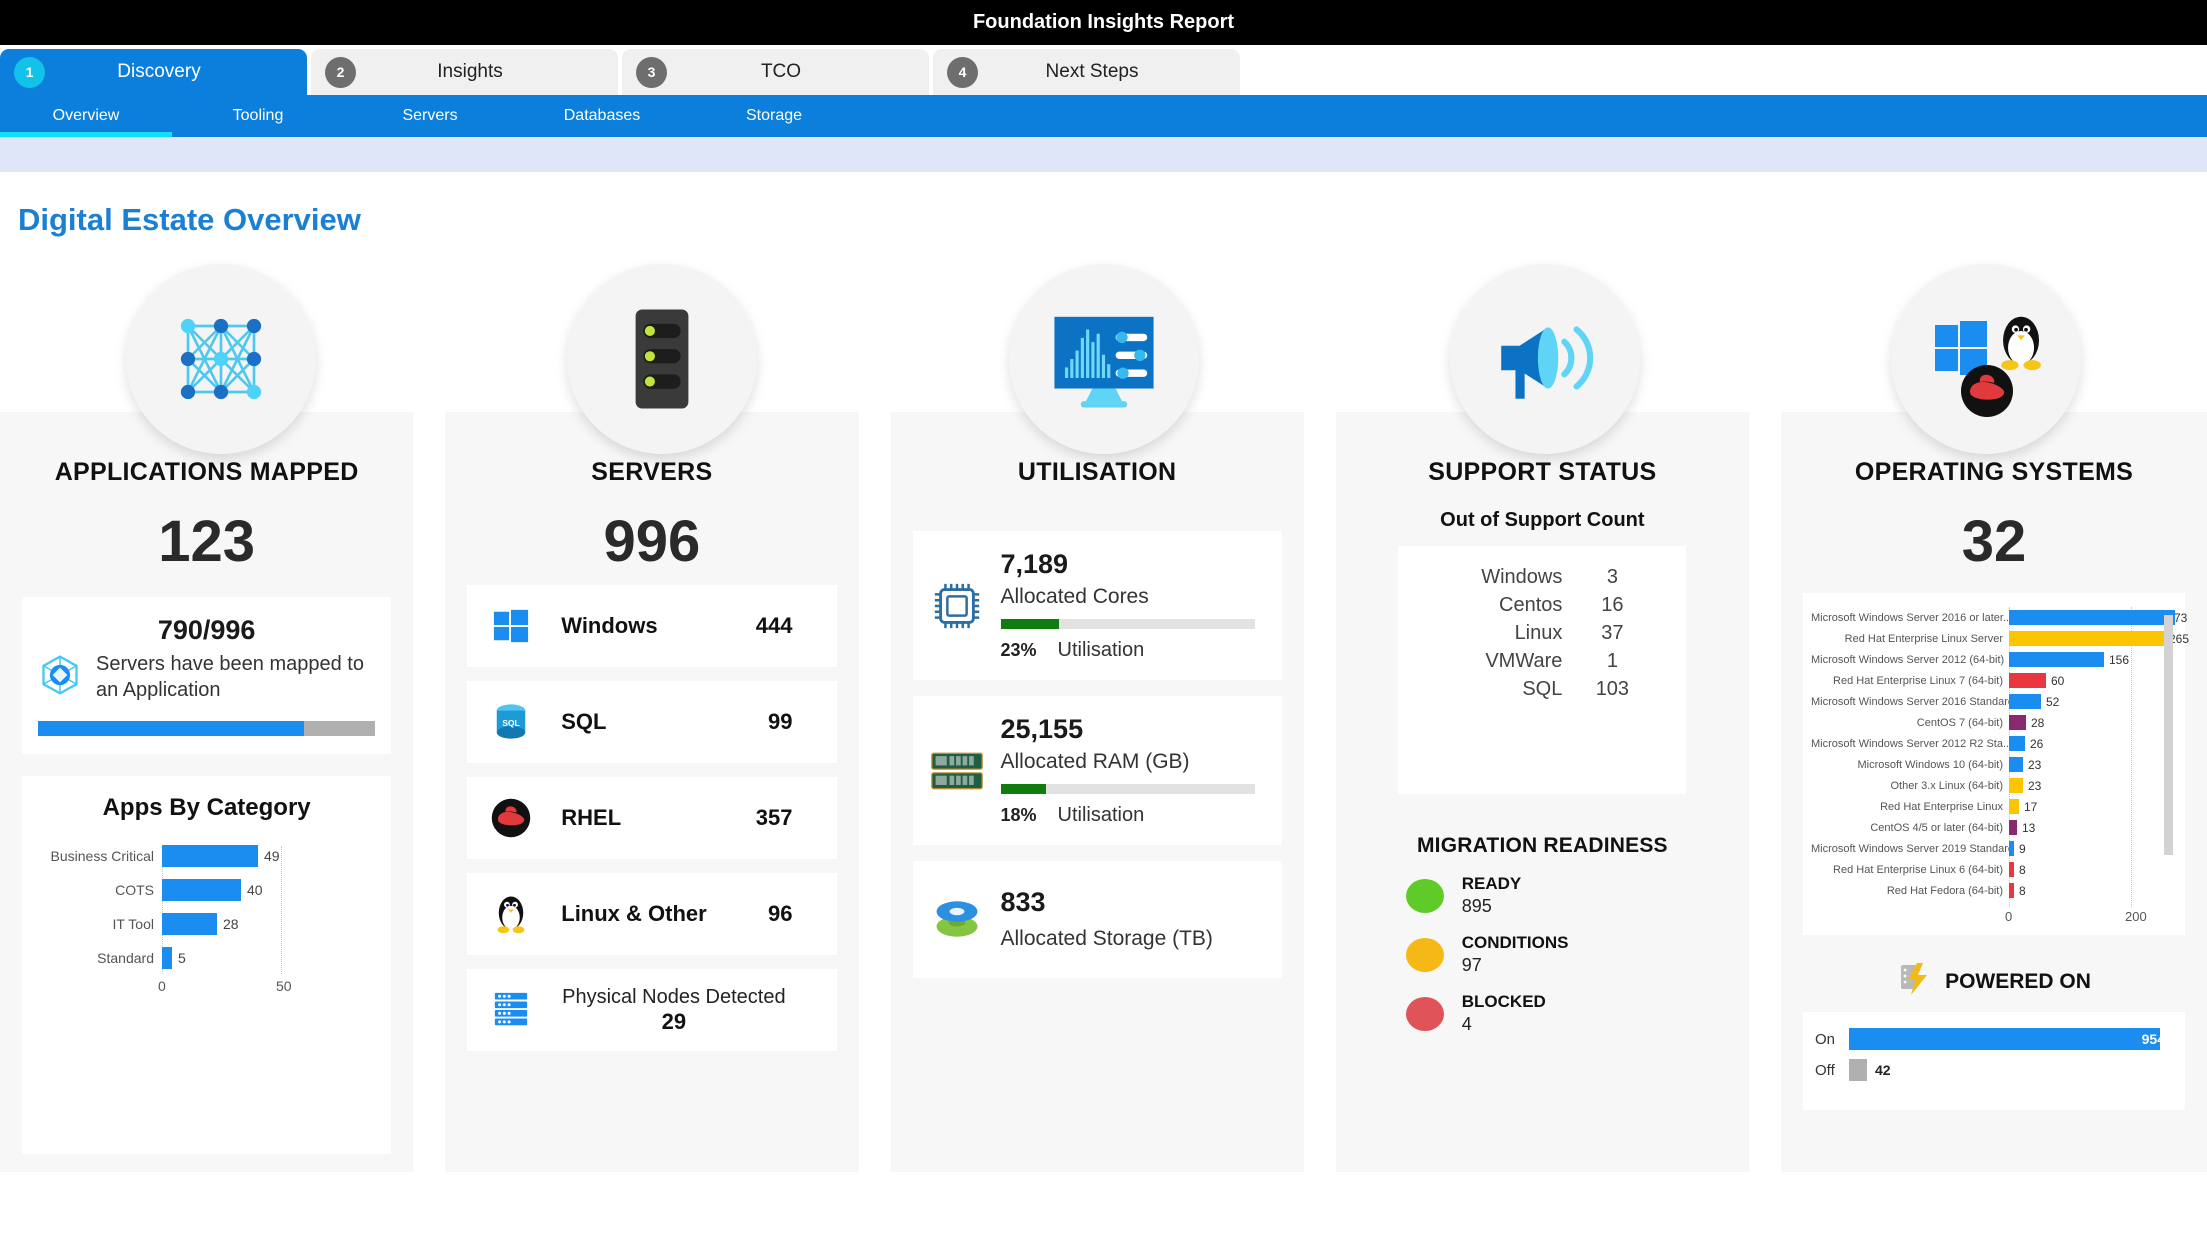 The height and width of the screenshot is (1242, 2207). What do you see at coordinates (220, 359) in the screenshot?
I see `circle-slot-applications` at bounding box center [220, 359].